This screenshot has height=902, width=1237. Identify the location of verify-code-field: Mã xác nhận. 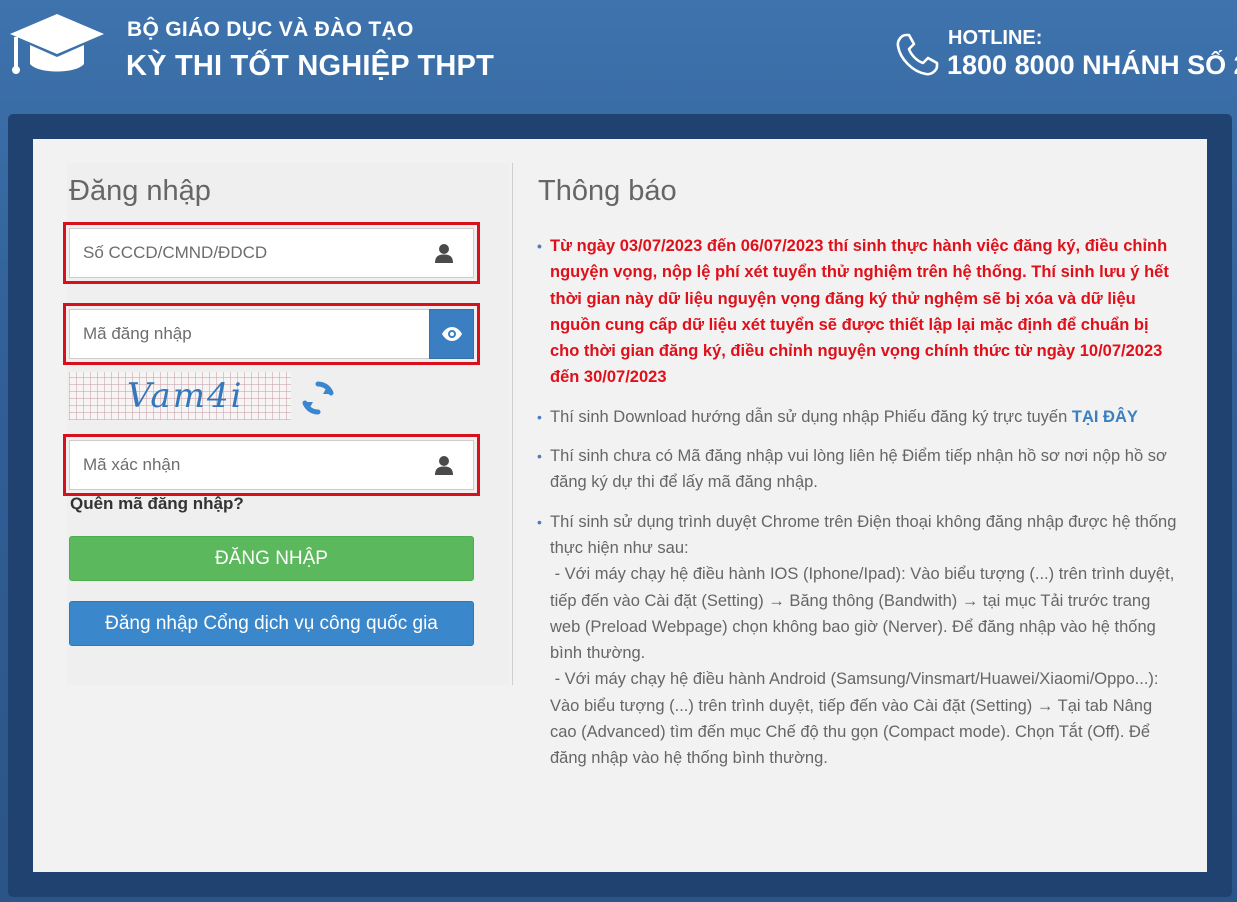
(271, 465).